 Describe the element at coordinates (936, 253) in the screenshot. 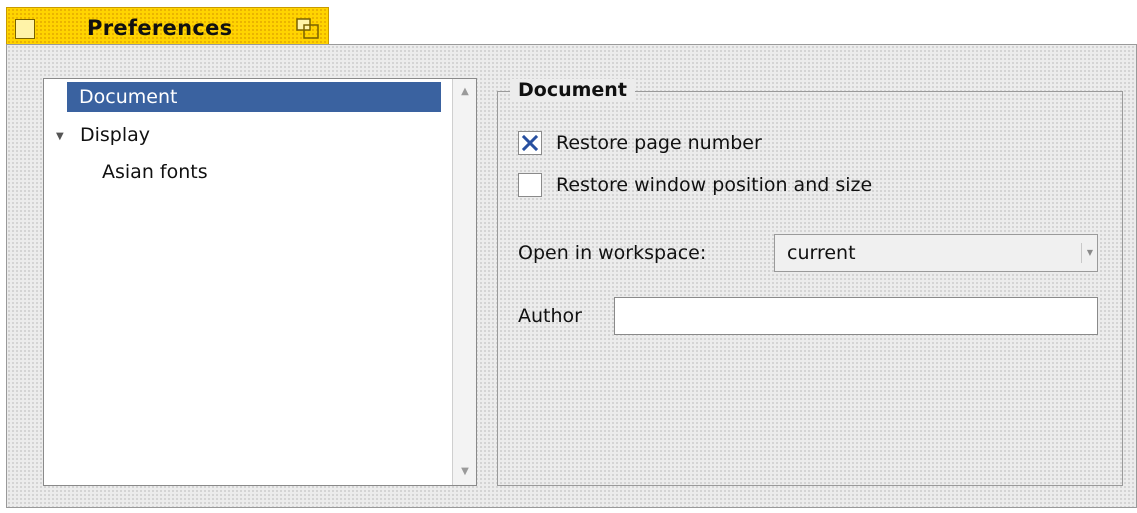

I see `open-in-workspace-select: current ▼` at that location.